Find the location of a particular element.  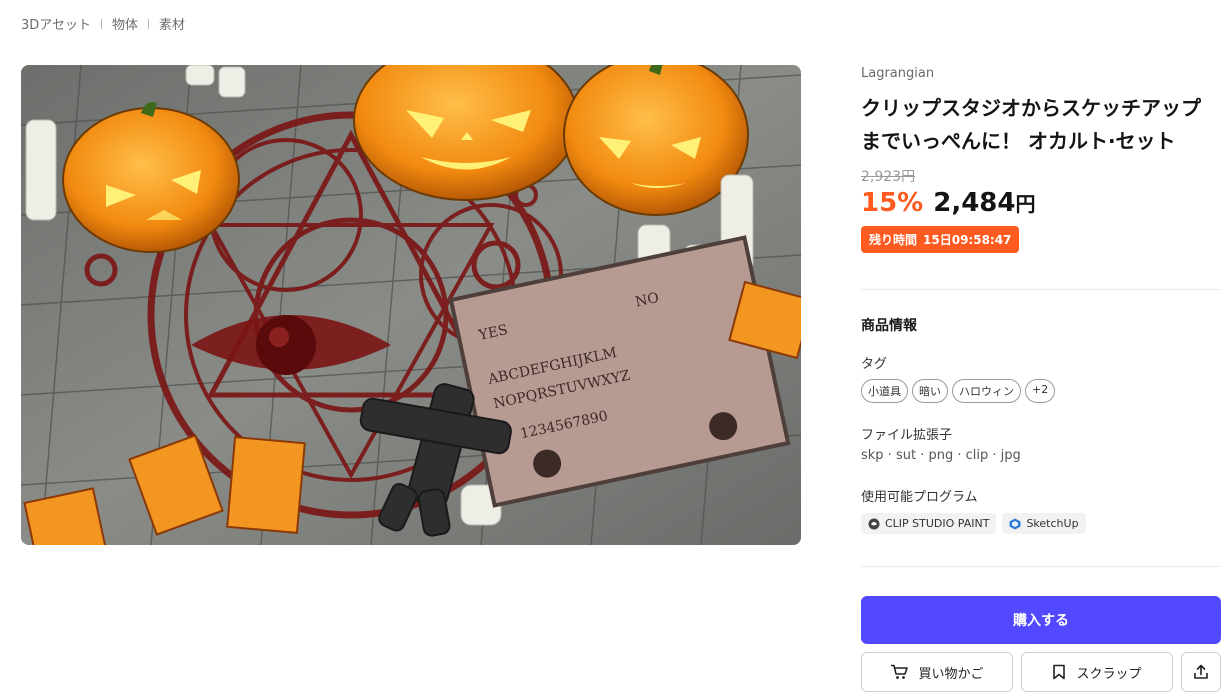

bookmark-icon is located at coordinates (1059, 672).